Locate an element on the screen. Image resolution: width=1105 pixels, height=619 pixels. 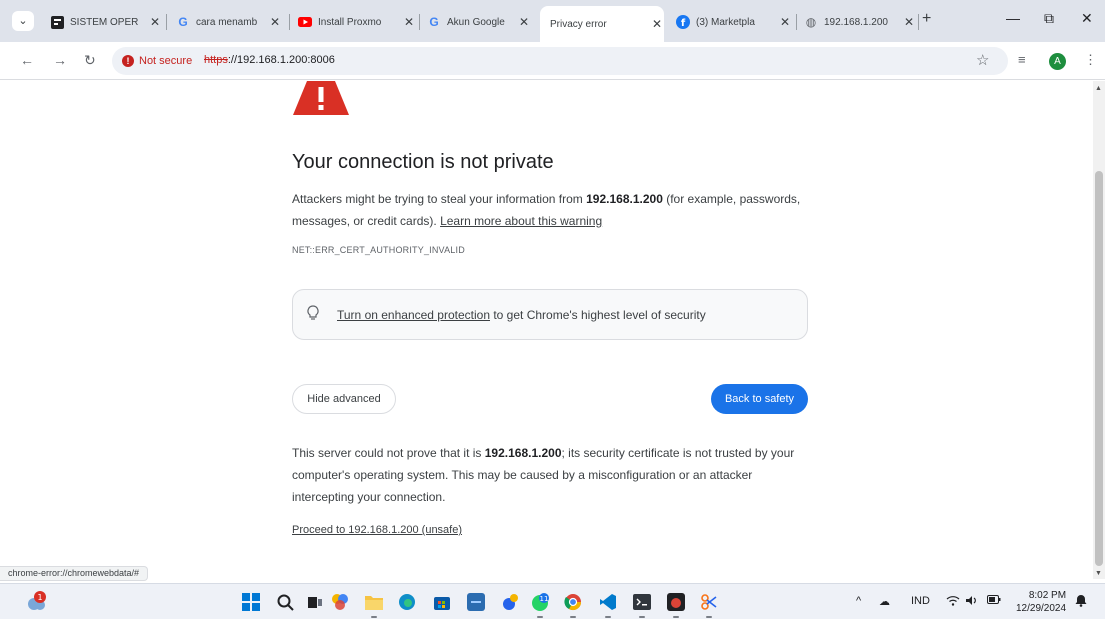
tab-search-button: ⌄ is located at coordinates (23, 21).